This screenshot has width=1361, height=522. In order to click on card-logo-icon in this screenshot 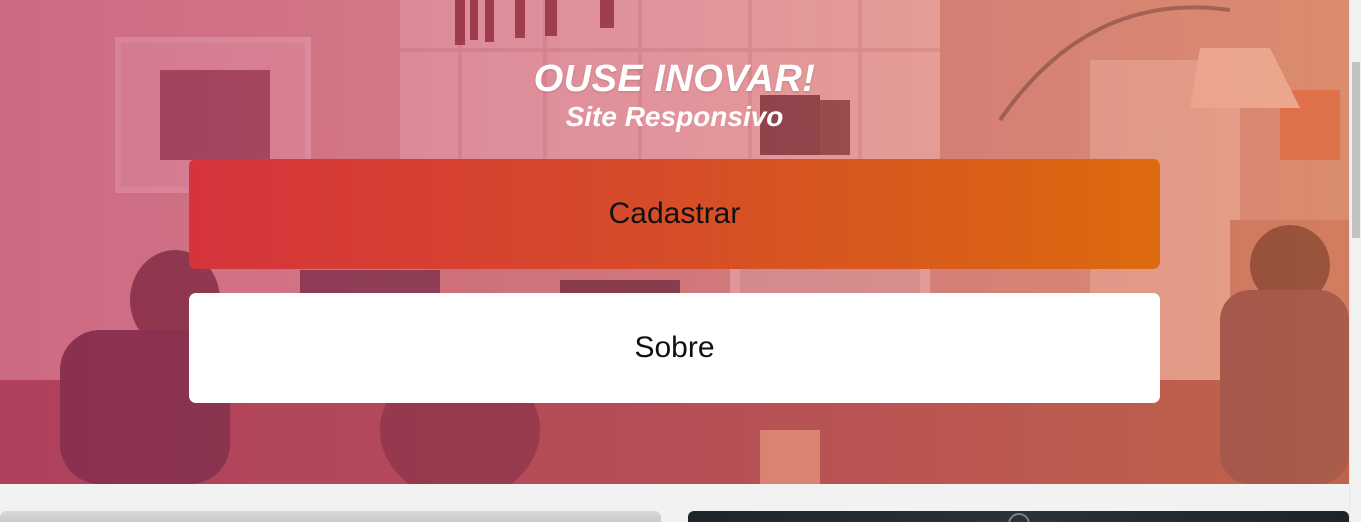, I will do `click(1019, 517)`.